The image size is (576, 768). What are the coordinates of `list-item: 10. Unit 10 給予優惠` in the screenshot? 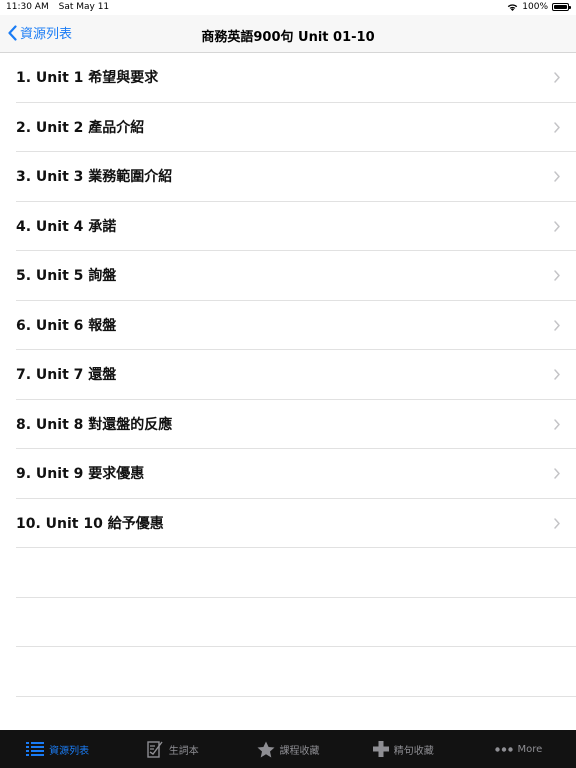 It's located at (296, 523).